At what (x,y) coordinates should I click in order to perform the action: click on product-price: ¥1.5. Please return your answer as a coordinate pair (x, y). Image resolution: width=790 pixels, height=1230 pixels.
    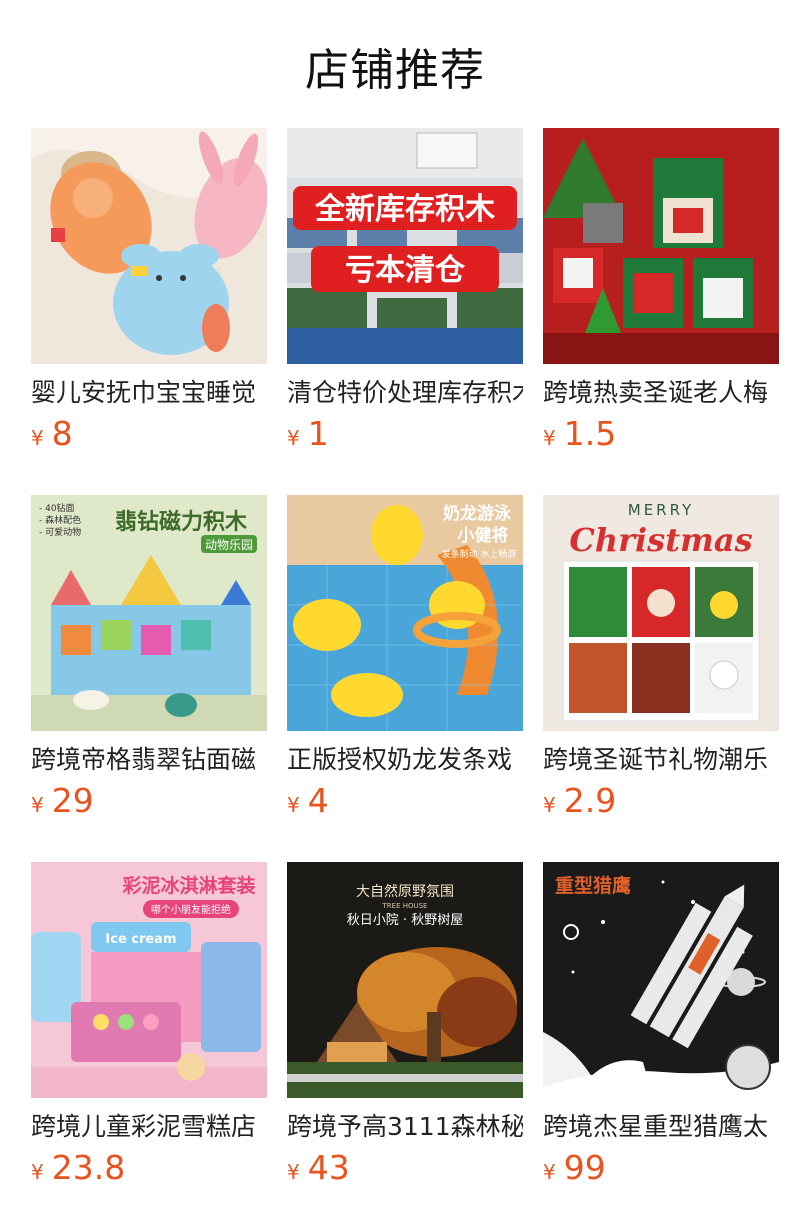
    Looking at the image, I should click on (661, 437).